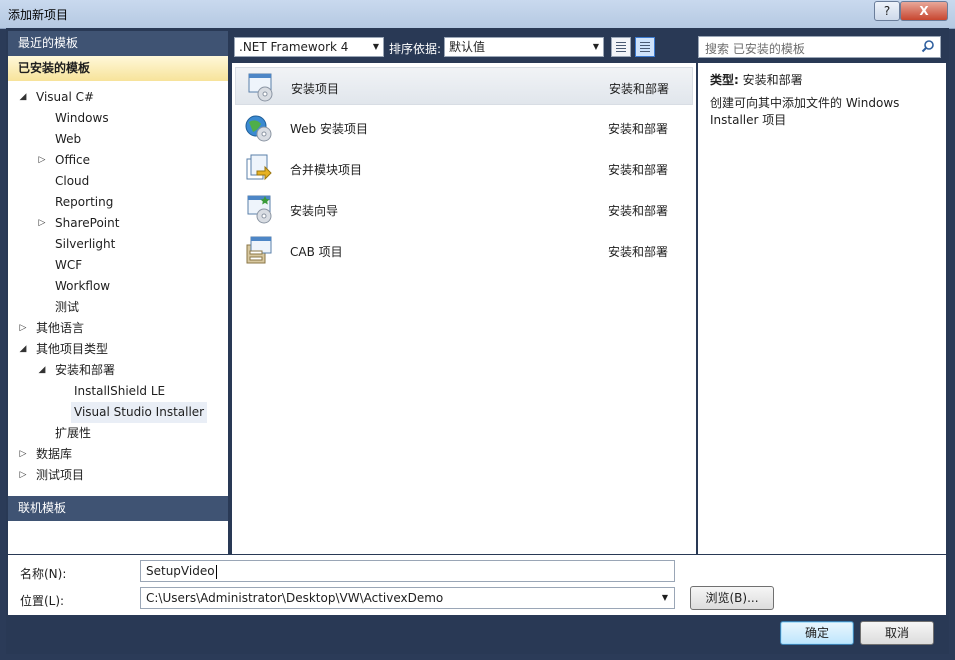 The width and height of the screenshot is (955, 660). I want to click on template-name: CAB 项目, so click(316, 252).